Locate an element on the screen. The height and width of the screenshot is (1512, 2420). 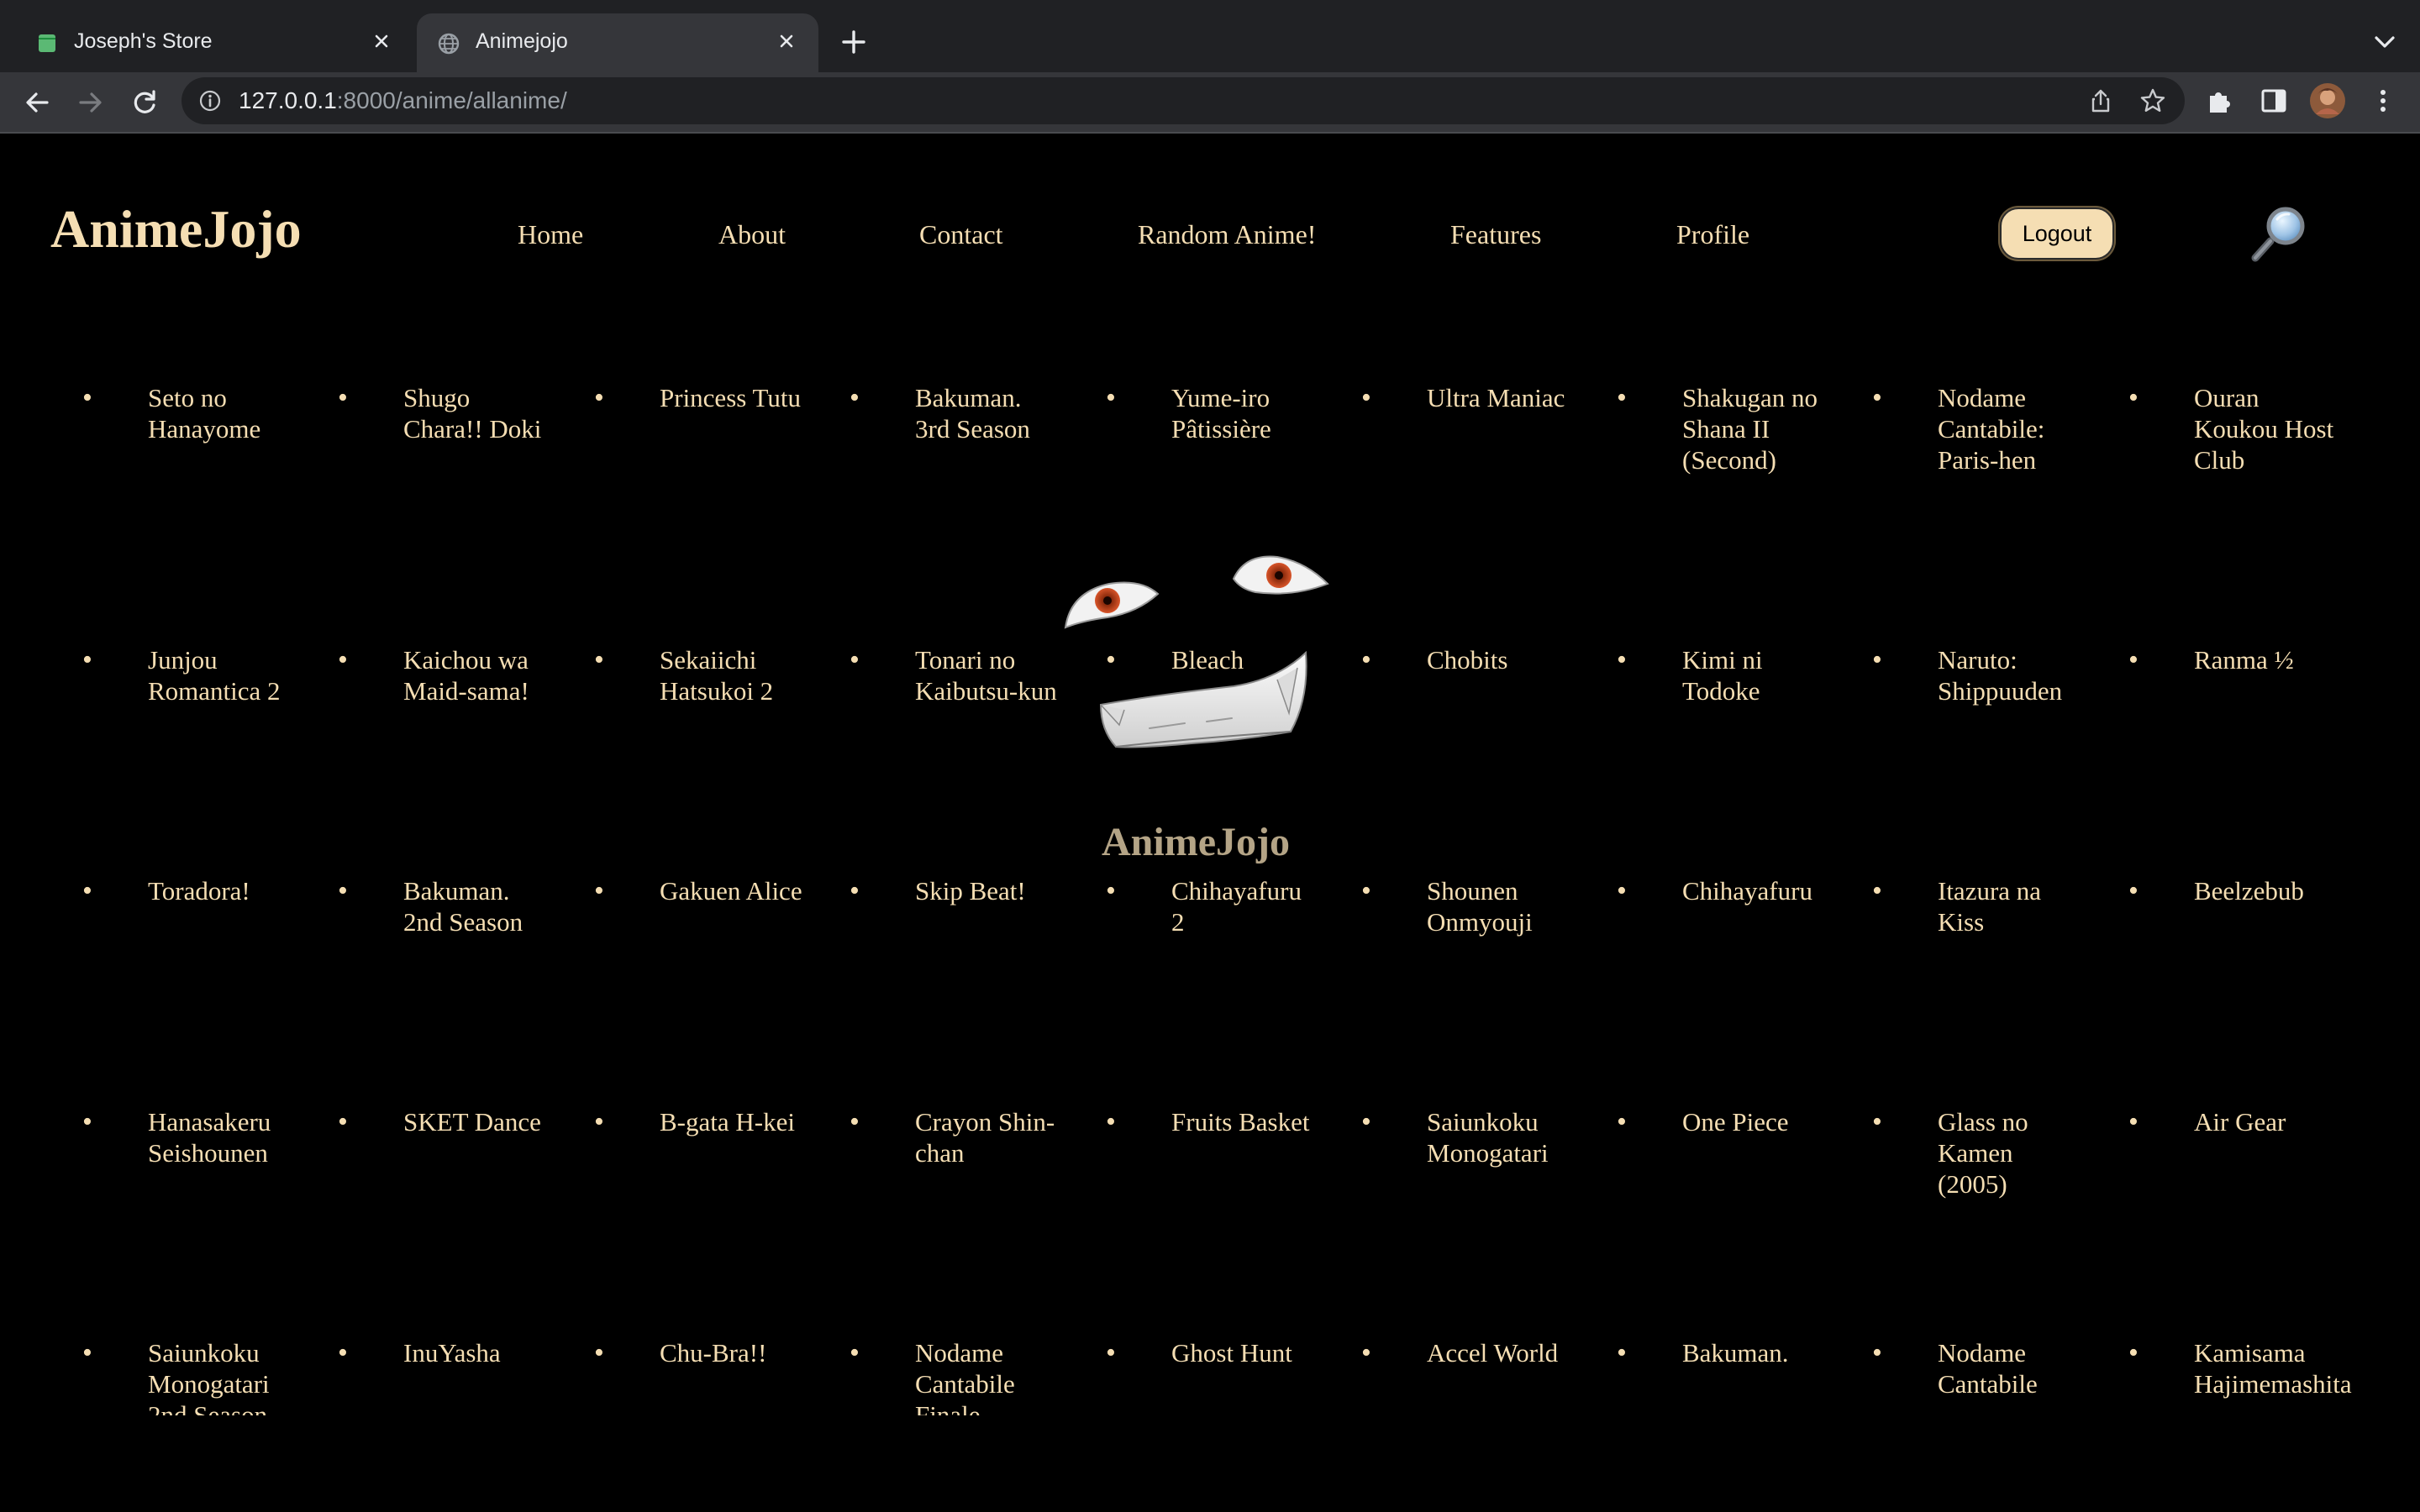
anime-list-item: • Kamisama Hajimemashita is located at coordinates (2240, 1368).